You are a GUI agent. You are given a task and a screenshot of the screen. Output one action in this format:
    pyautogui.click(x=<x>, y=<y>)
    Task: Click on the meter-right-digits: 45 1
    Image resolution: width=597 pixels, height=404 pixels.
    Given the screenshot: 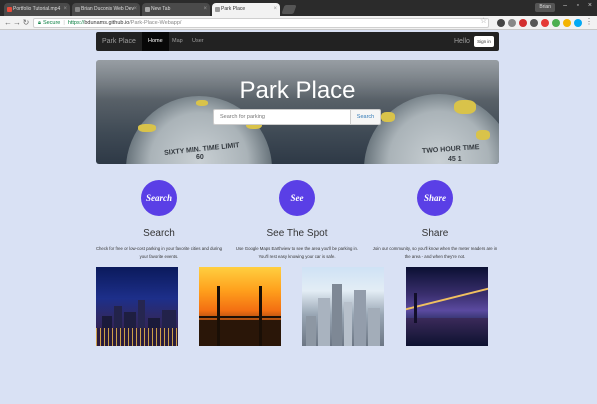 What is the action you would take?
    pyautogui.click(x=455, y=159)
    